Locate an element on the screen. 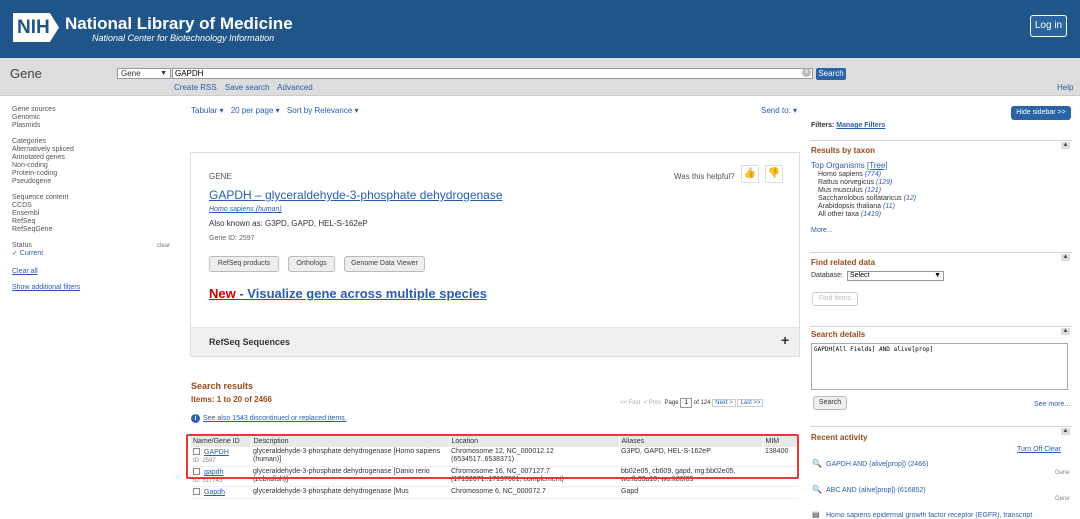 The image size is (1080, 519). tree-link: [Tree] is located at coordinates (877, 165).